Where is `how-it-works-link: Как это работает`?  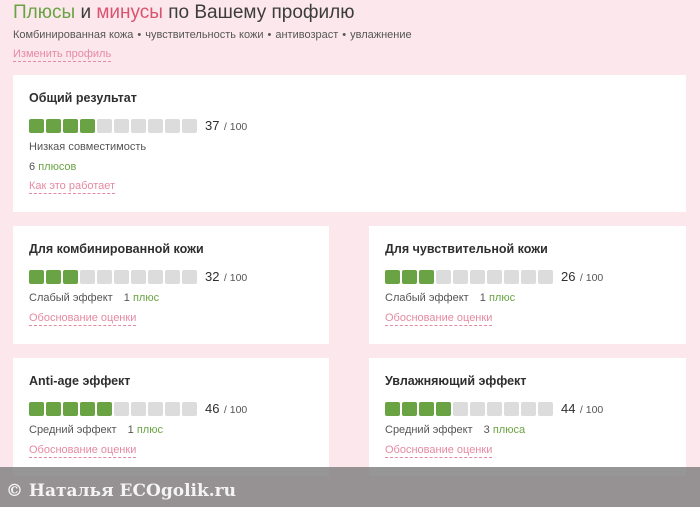 how-it-works-link: Как это работает is located at coordinates (72, 187).